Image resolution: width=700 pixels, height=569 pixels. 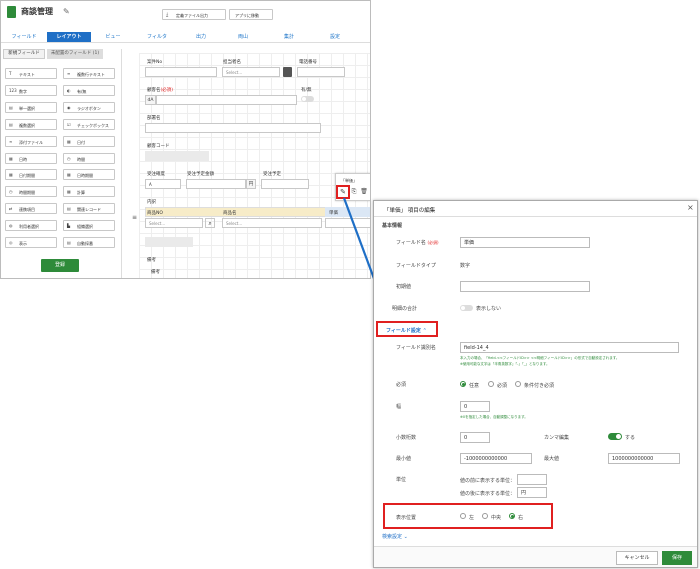 I want to click on detail-total-value: 表示しない, so click(x=489, y=309).